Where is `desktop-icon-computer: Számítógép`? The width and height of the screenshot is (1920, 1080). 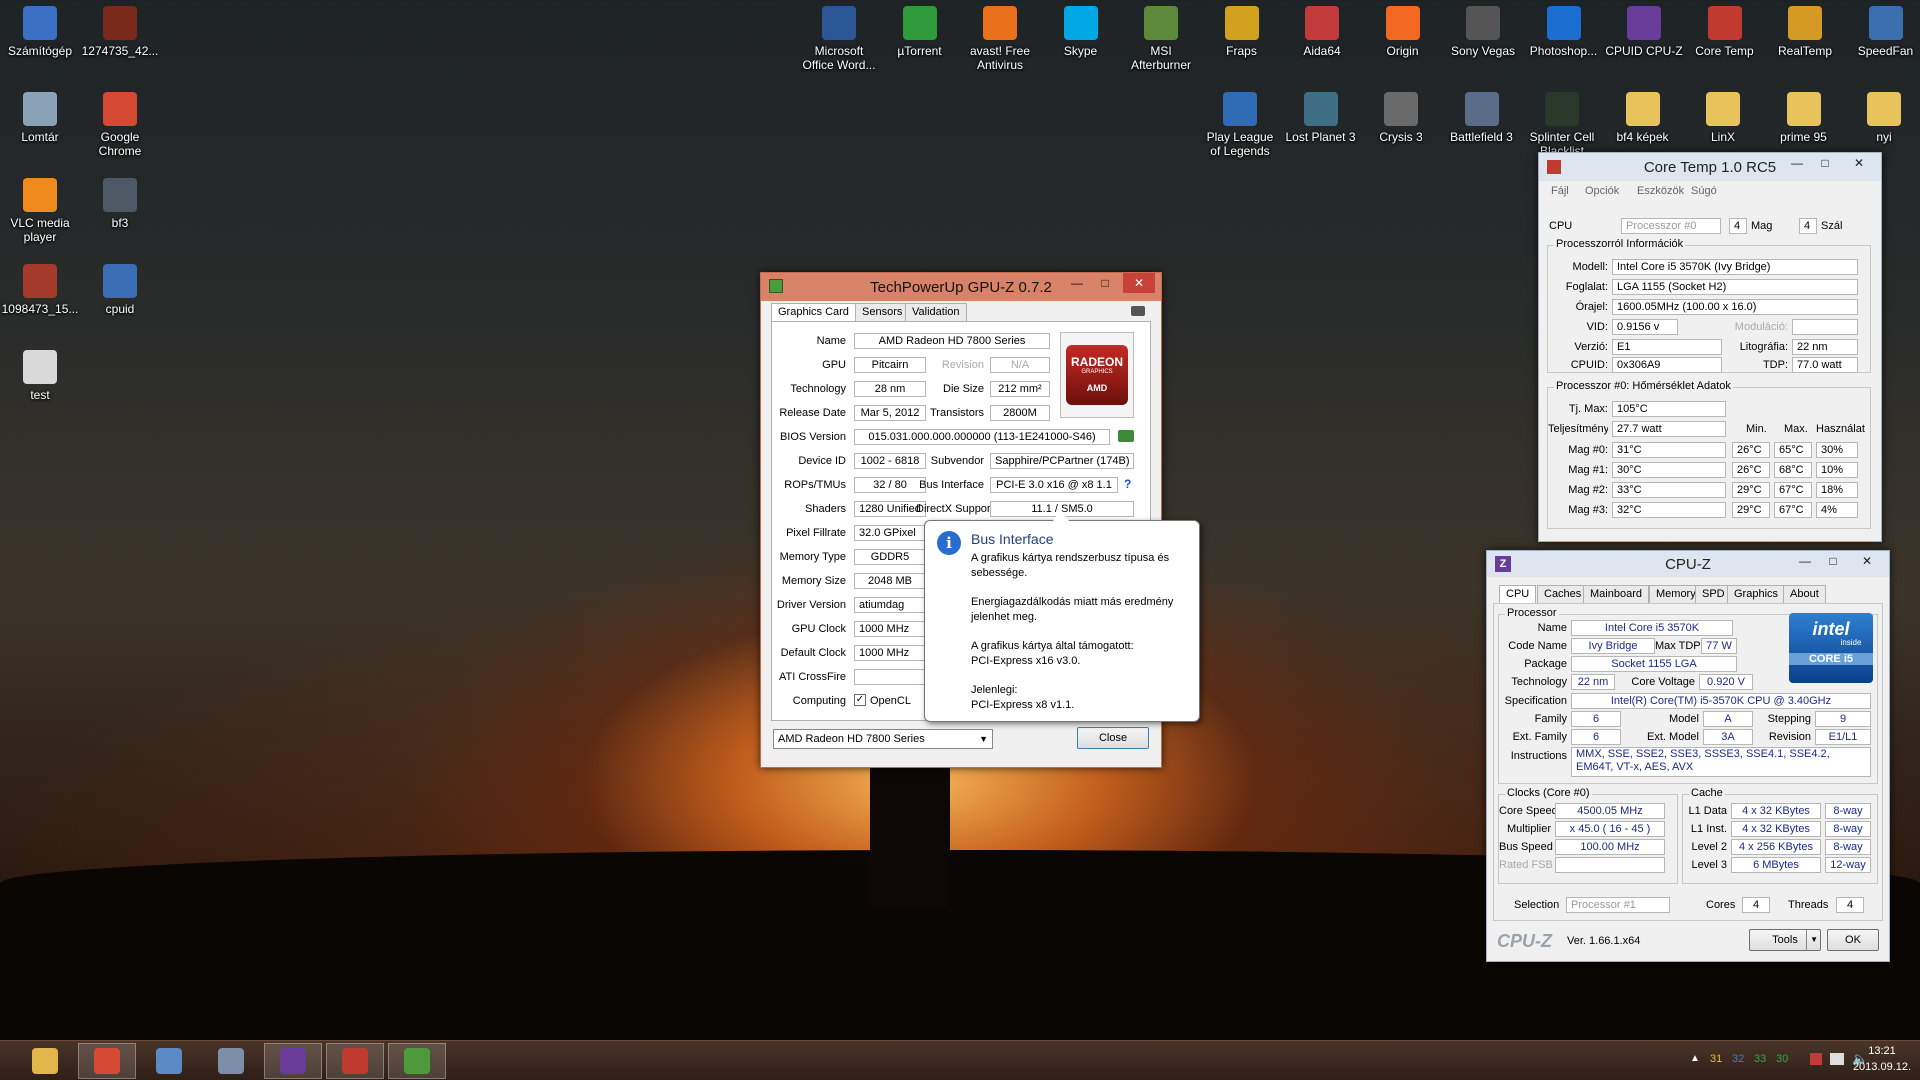 desktop-icon-computer: Számítógép is located at coordinates (40, 32).